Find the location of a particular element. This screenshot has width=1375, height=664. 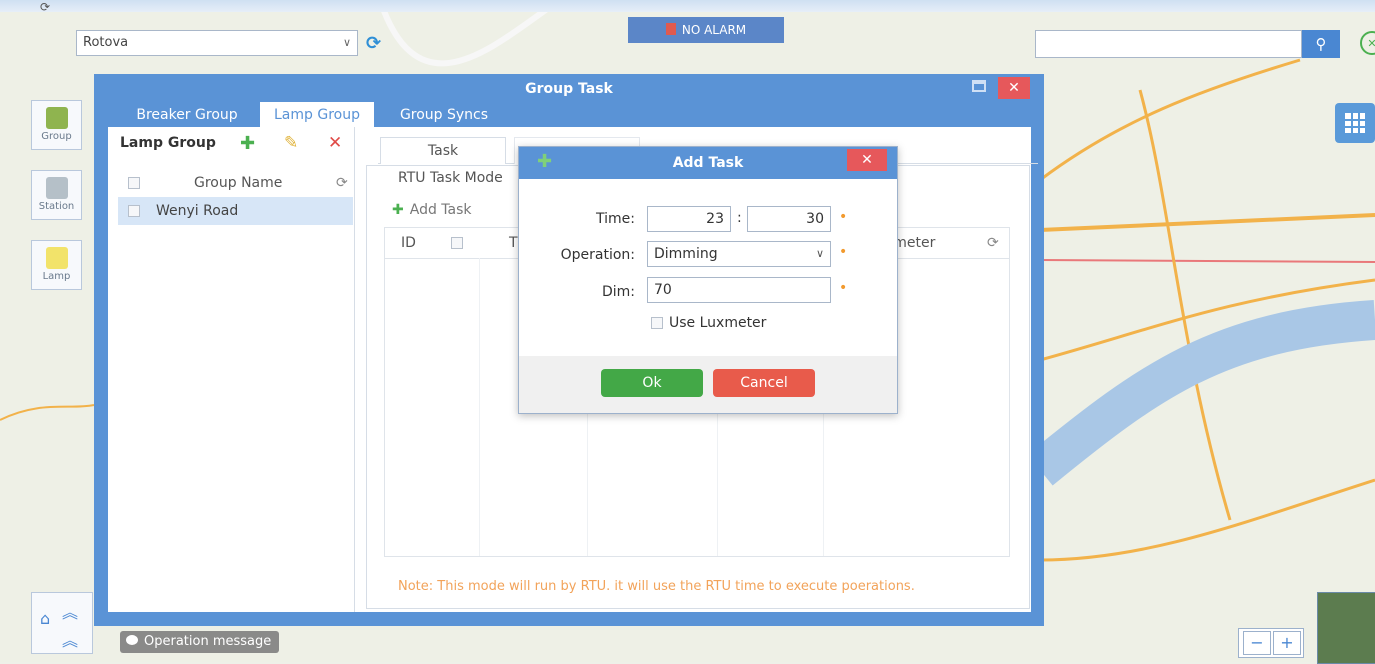

zoom-controls: − + is located at coordinates (1271, 643).